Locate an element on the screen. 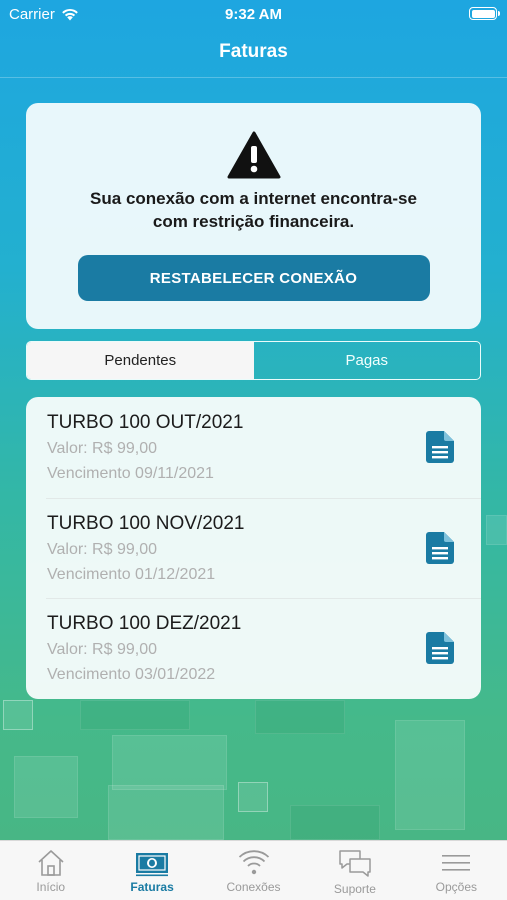 This screenshot has width=507, height=900. invoice-title: TURBO 100 DEZ/2021 is located at coordinates (144, 623).